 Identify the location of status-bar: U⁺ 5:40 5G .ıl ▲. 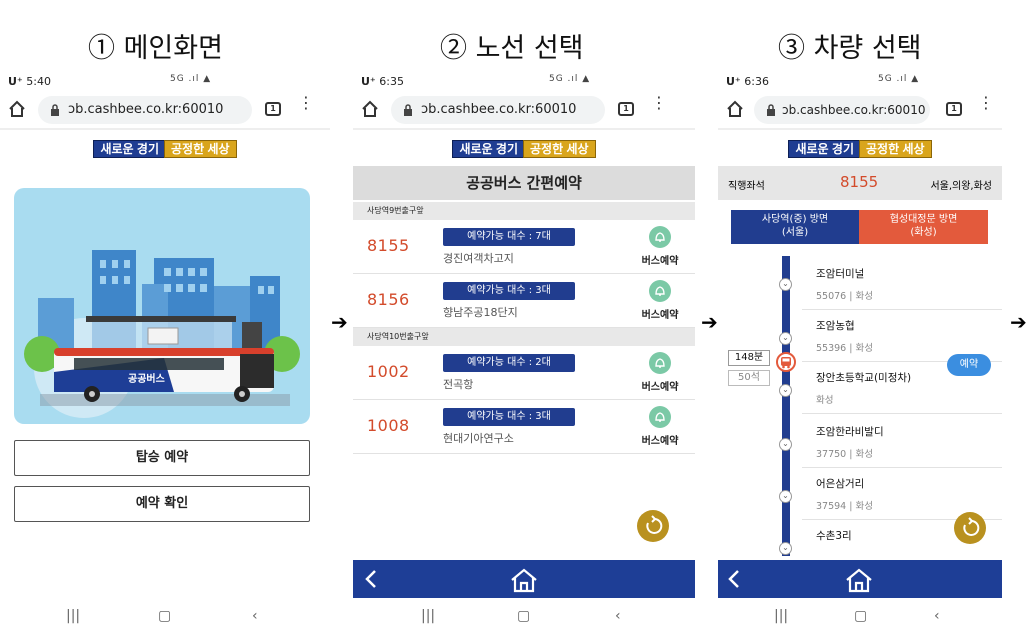
(165, 81).